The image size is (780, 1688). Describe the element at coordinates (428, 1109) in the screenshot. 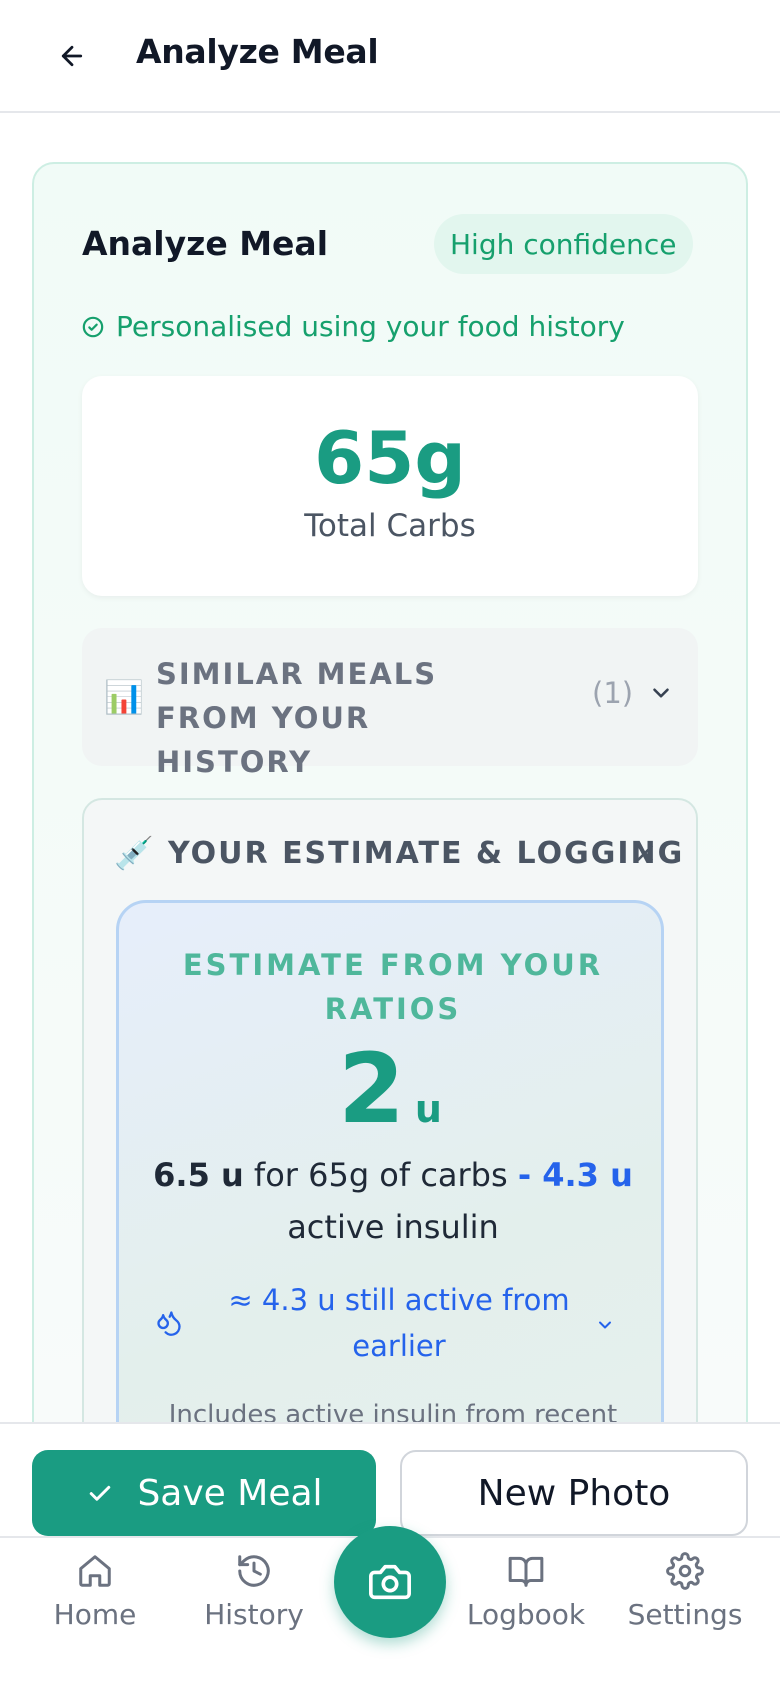

I see `insulin-units-suffix: u` at that location.